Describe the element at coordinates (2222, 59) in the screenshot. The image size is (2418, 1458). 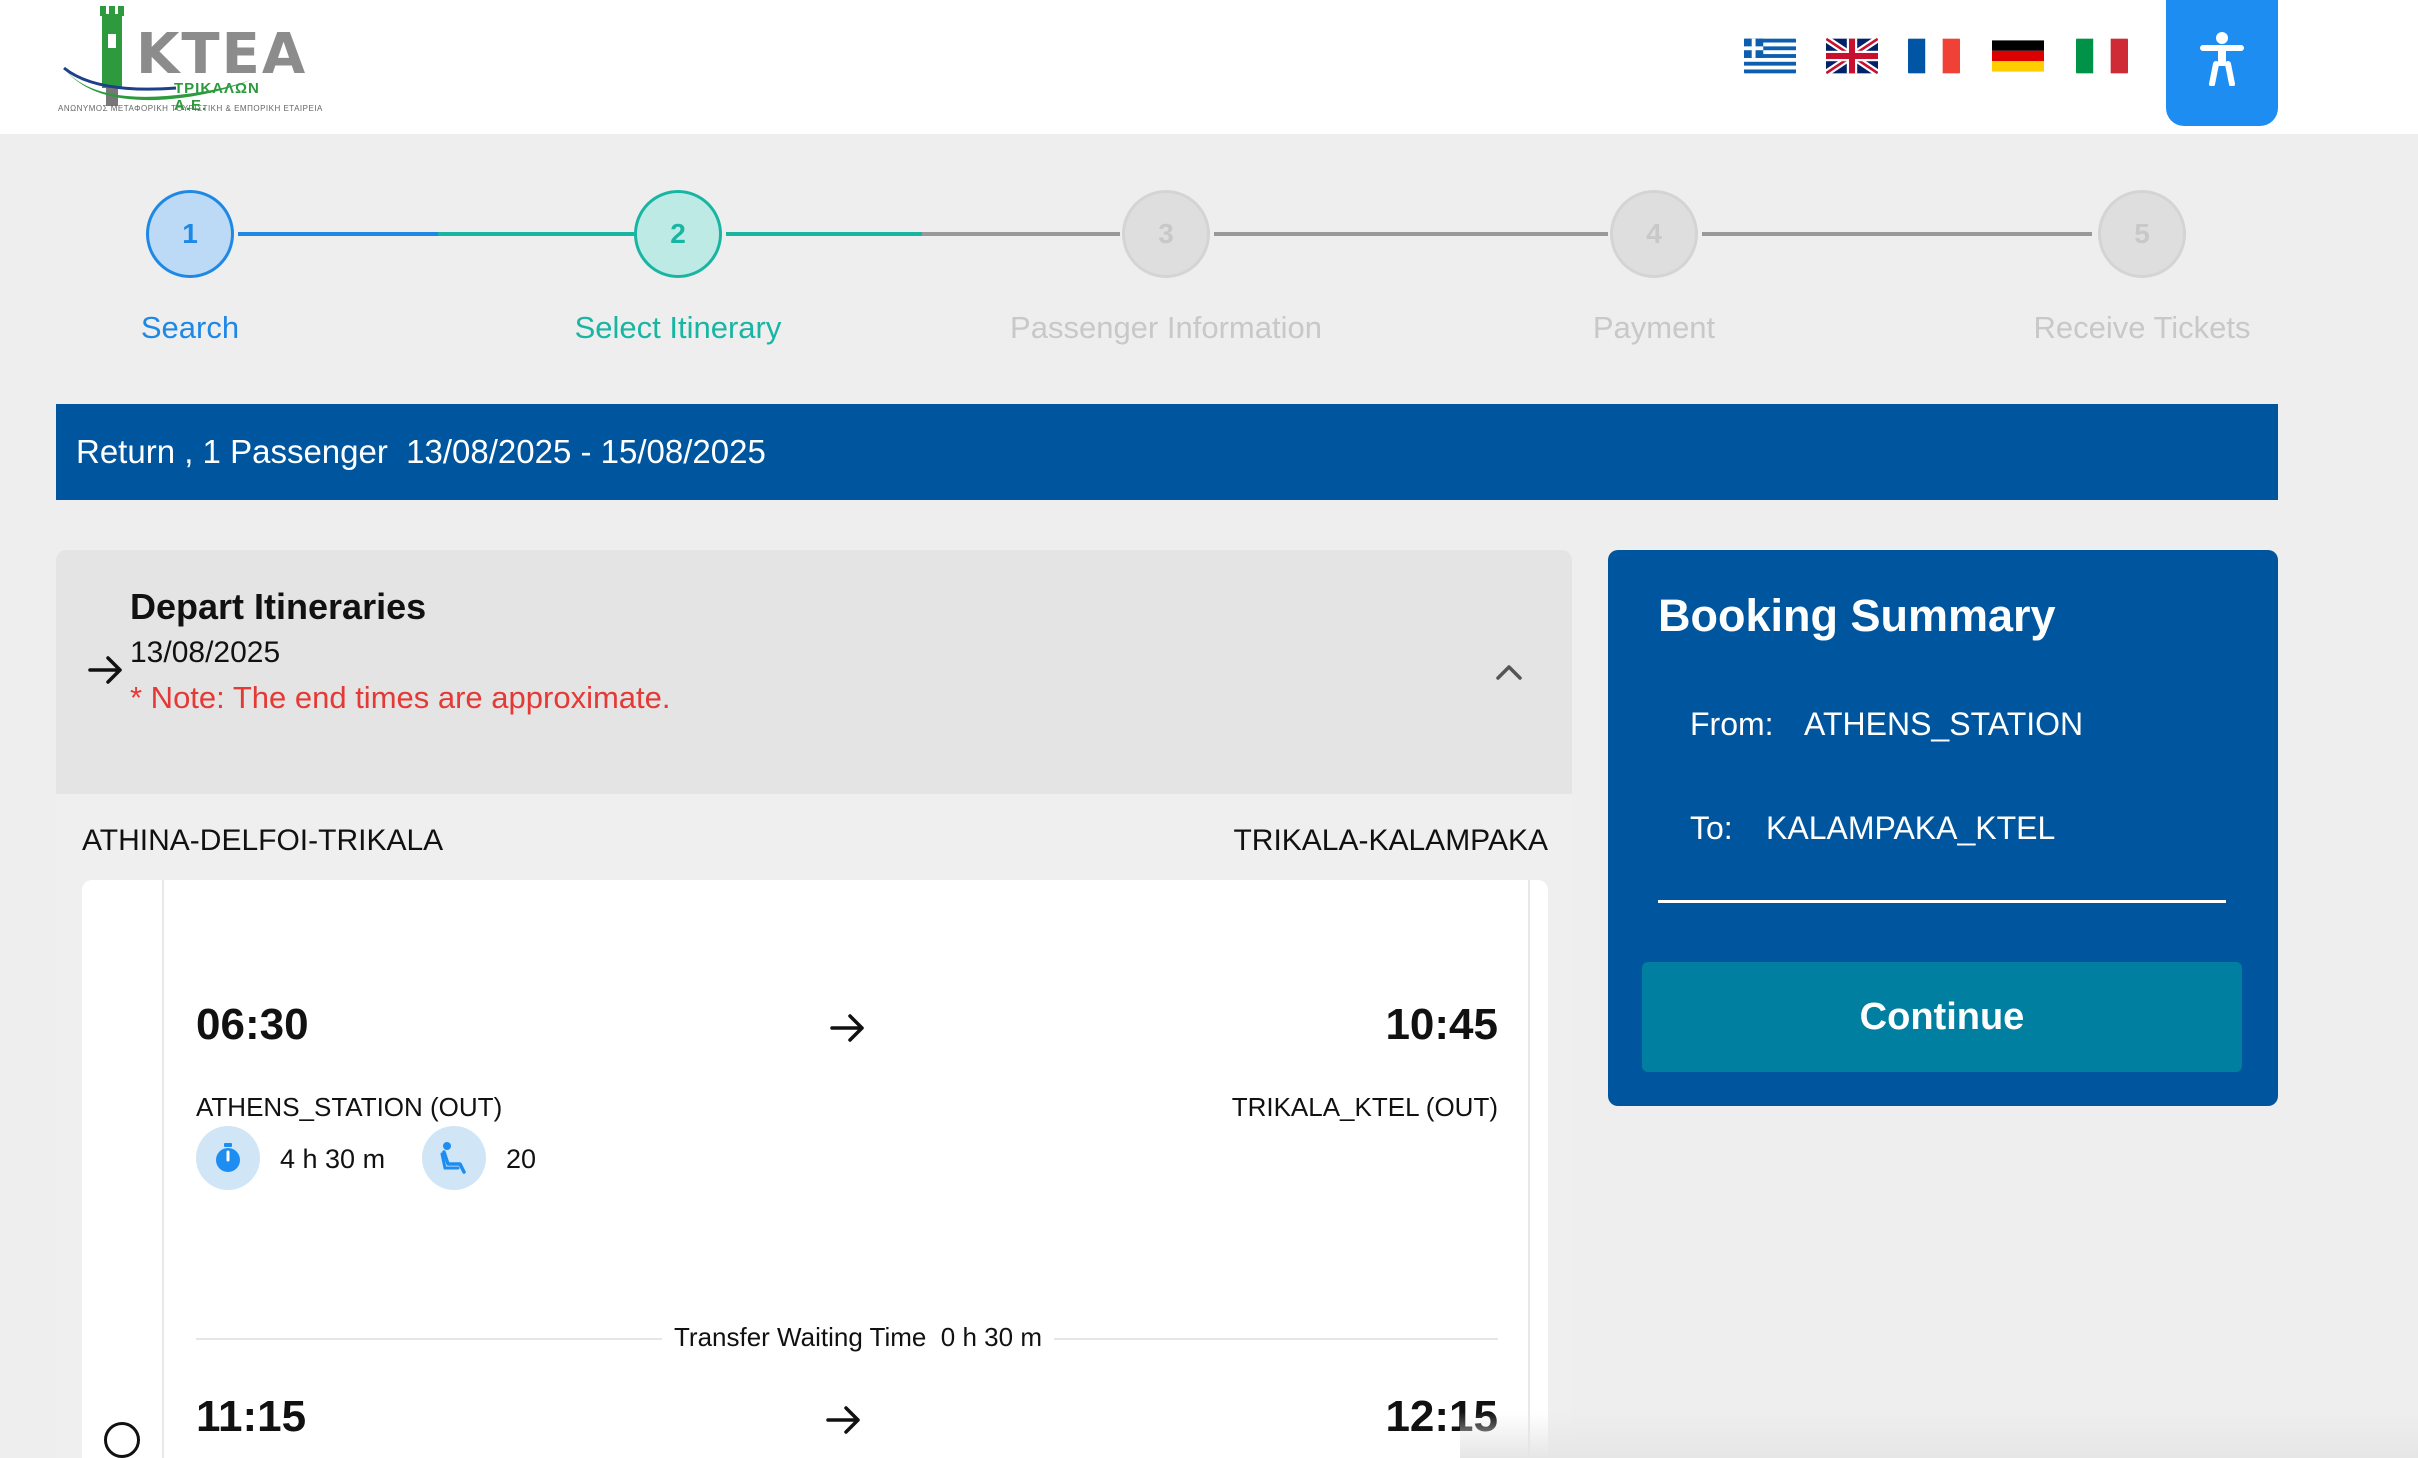
I see `accessibility-icon` at that location.